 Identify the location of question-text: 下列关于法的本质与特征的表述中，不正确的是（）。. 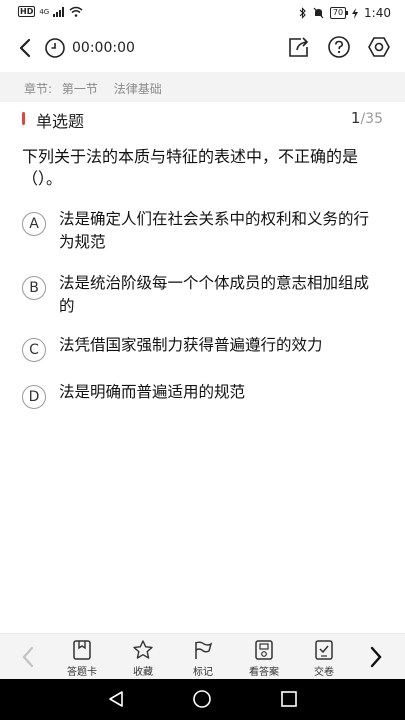
(190, 167).